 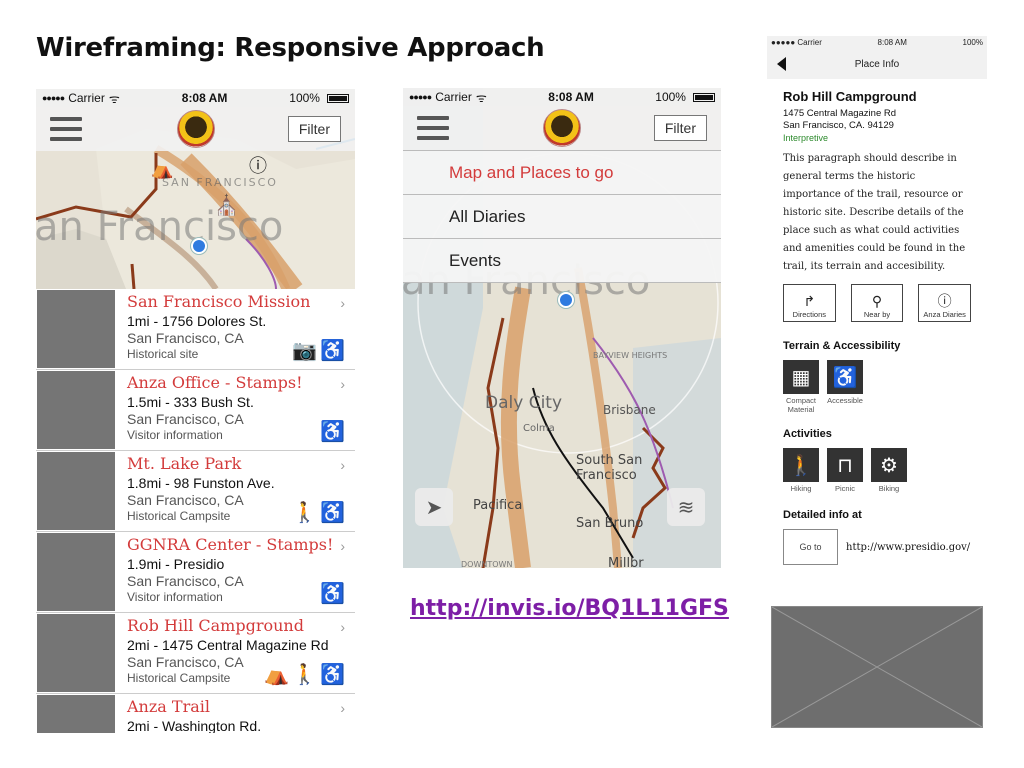 I want to click on place-category: Interpretive, so click(x=806, y=138).